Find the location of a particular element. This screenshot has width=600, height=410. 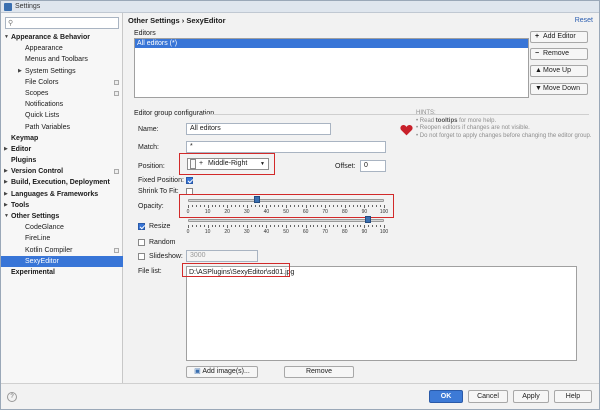

sidebar-item-label: Keymap is located at coordinates (25, 138).